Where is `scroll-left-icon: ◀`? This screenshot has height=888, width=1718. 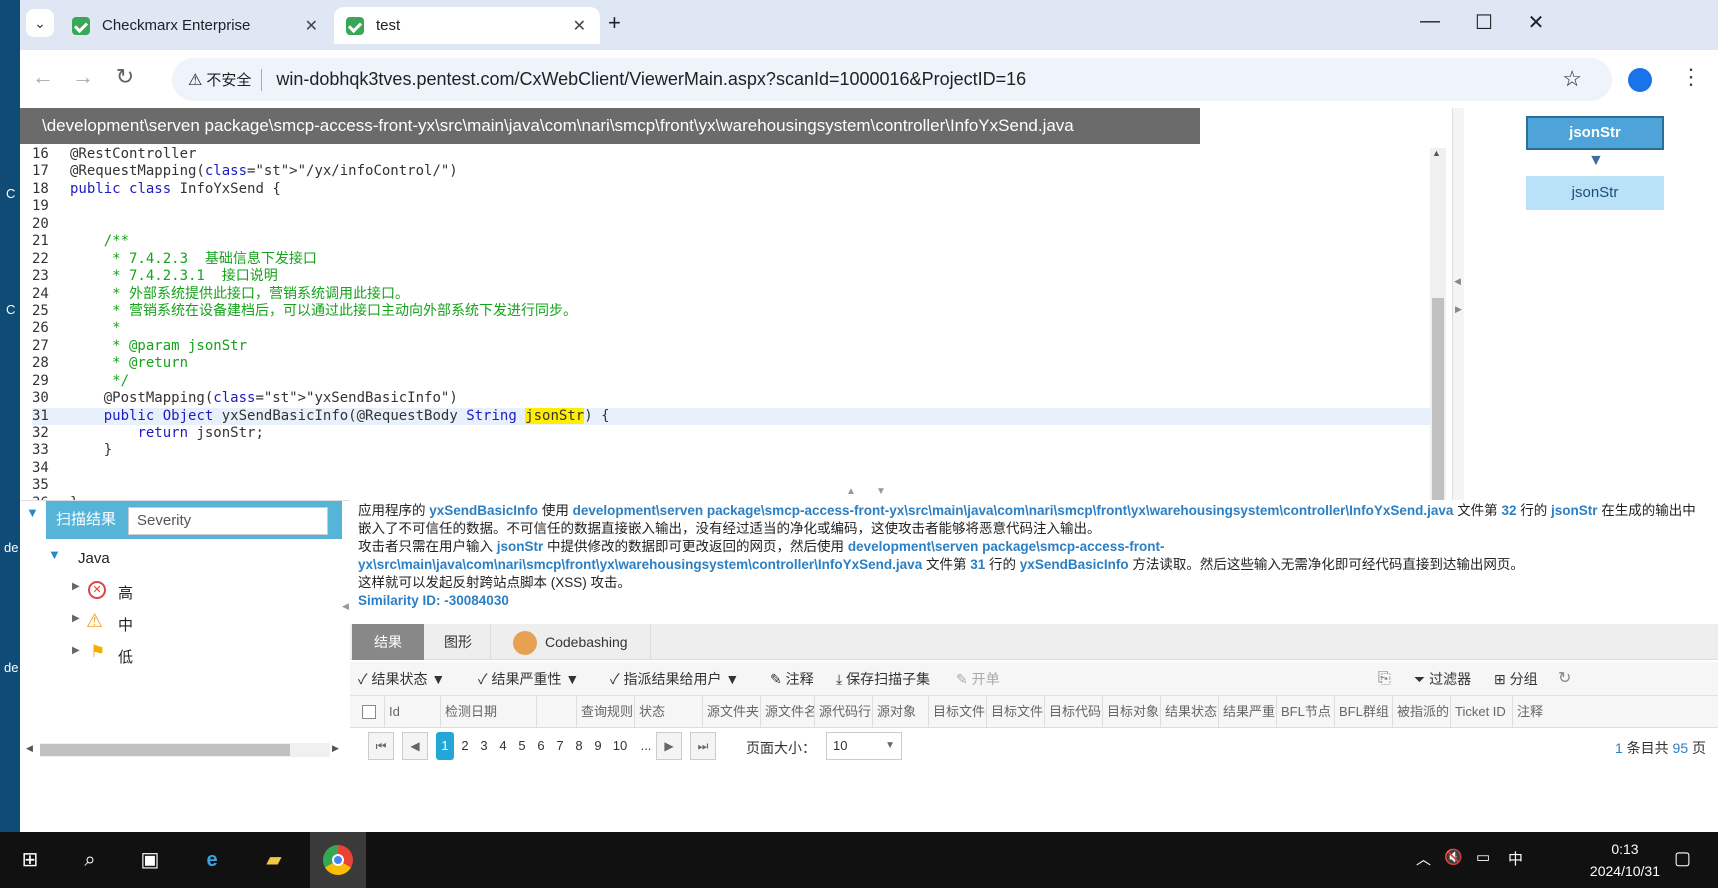
scroll-left-icon: ◀ is located at coordinates (29, 748).